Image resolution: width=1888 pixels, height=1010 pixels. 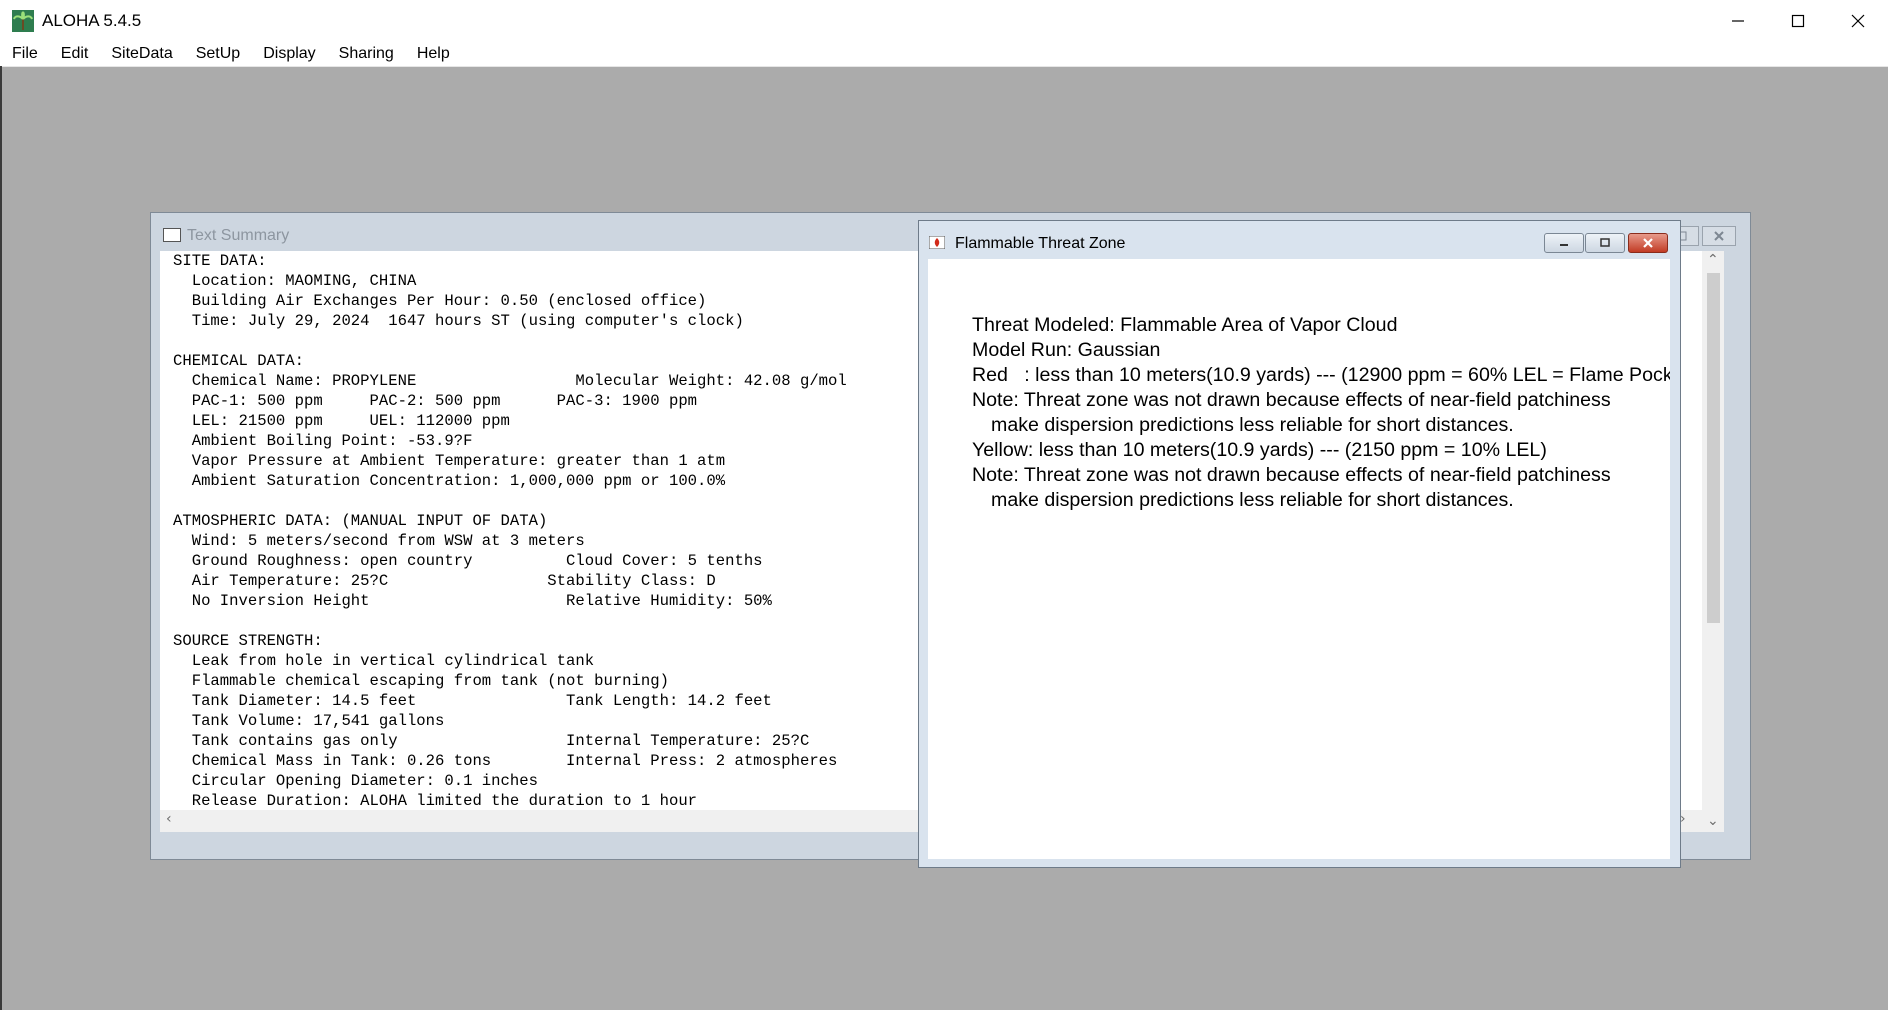 What do you see at coordinates (444, 581) in the screenshot?
I see `text-summary-line: Air Temperature: 25?C Stability Class: D` at bounding box center [444, 581].